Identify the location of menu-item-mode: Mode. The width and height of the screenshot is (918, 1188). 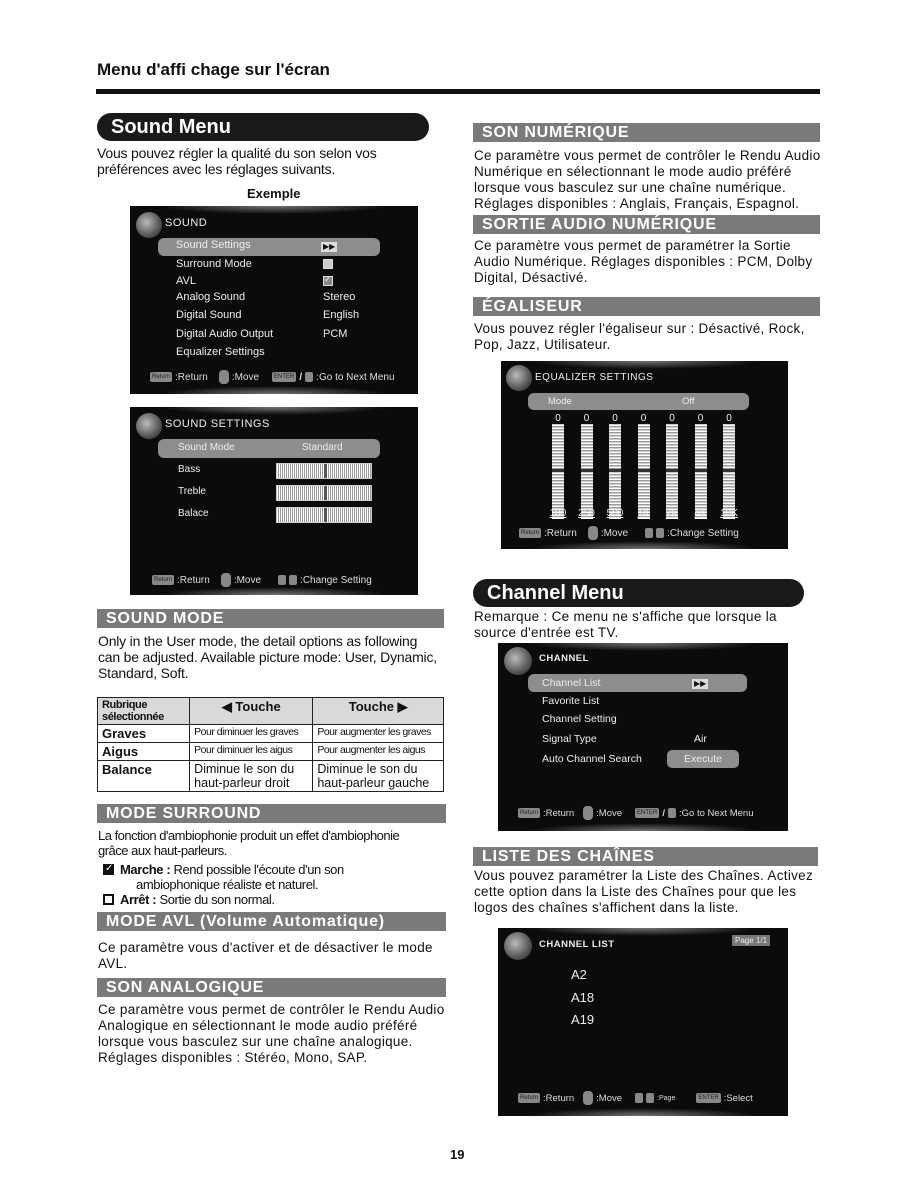
(560, 401).